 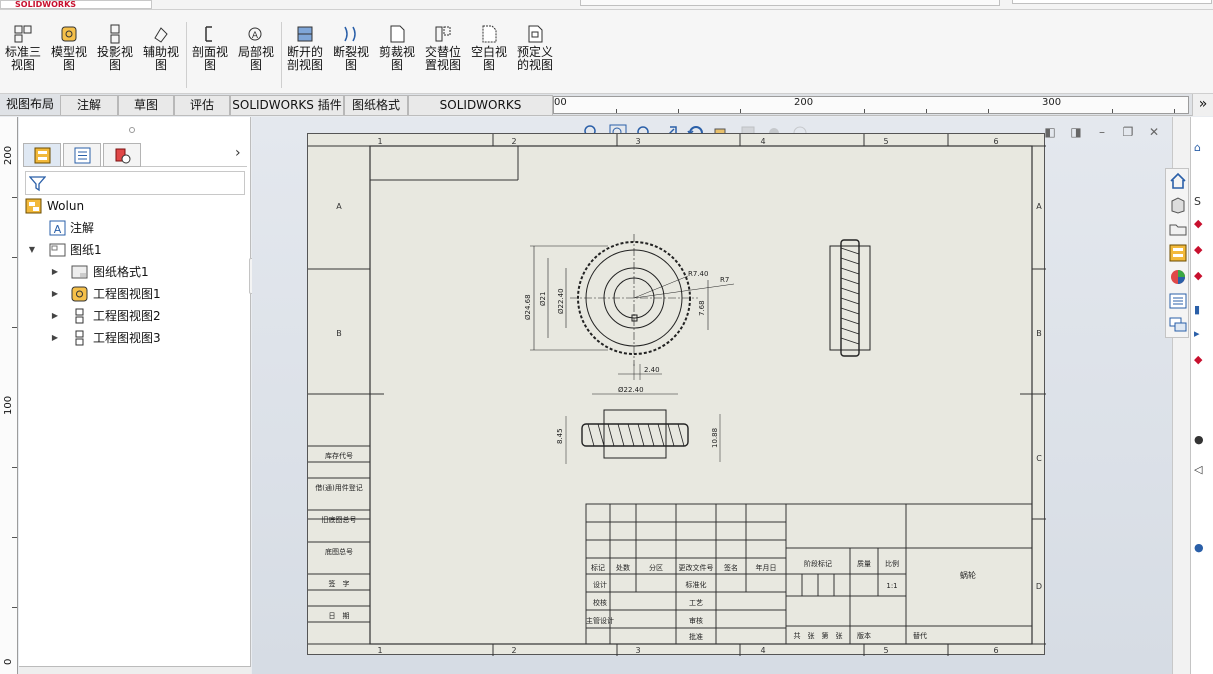 What do you see at coordinates (864, 563) in the screenshot?
I see `title-weight: 质量` at bounding box center [864, 563].